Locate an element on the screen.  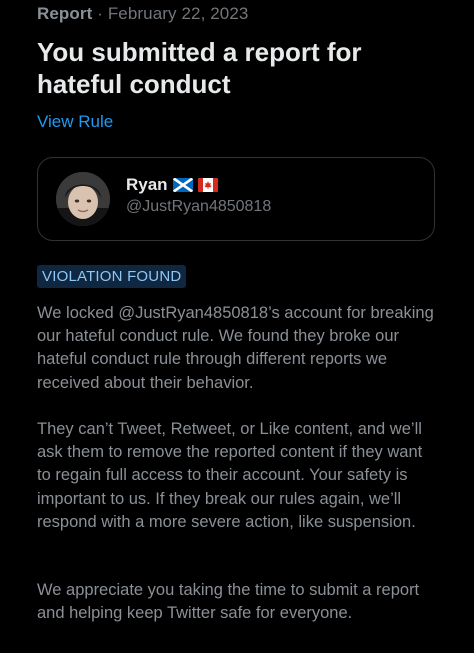
account-name-row: Ryan is located at coordinates (172, 185).